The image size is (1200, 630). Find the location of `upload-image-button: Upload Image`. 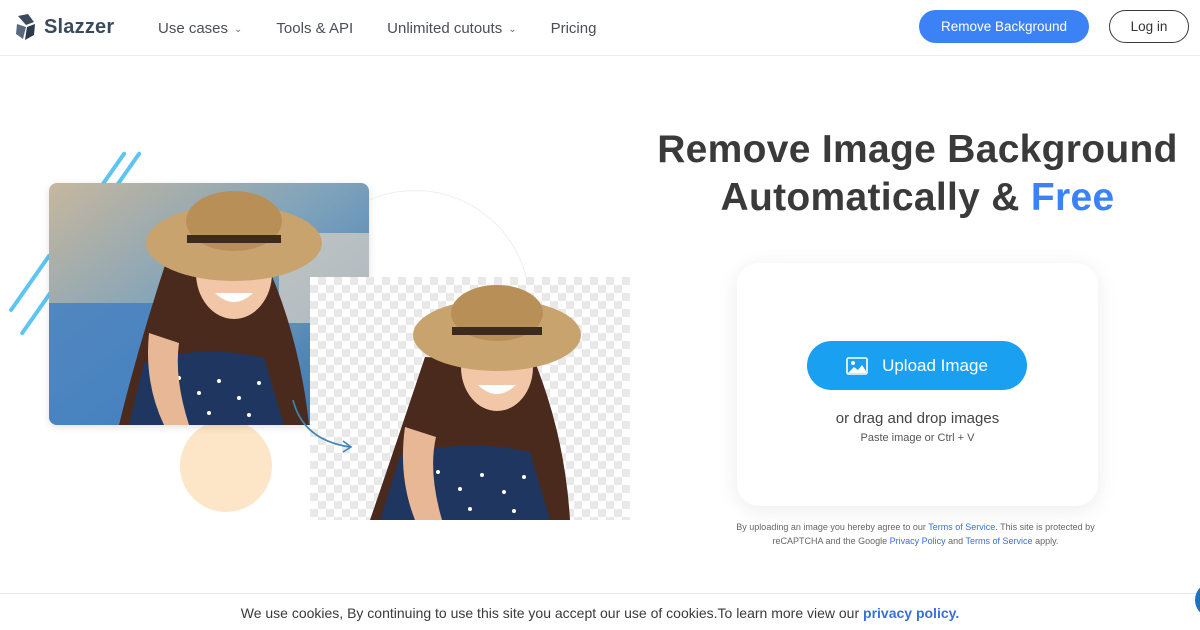

upload-image-button: Upload Image is located at coordinates (917, 365).